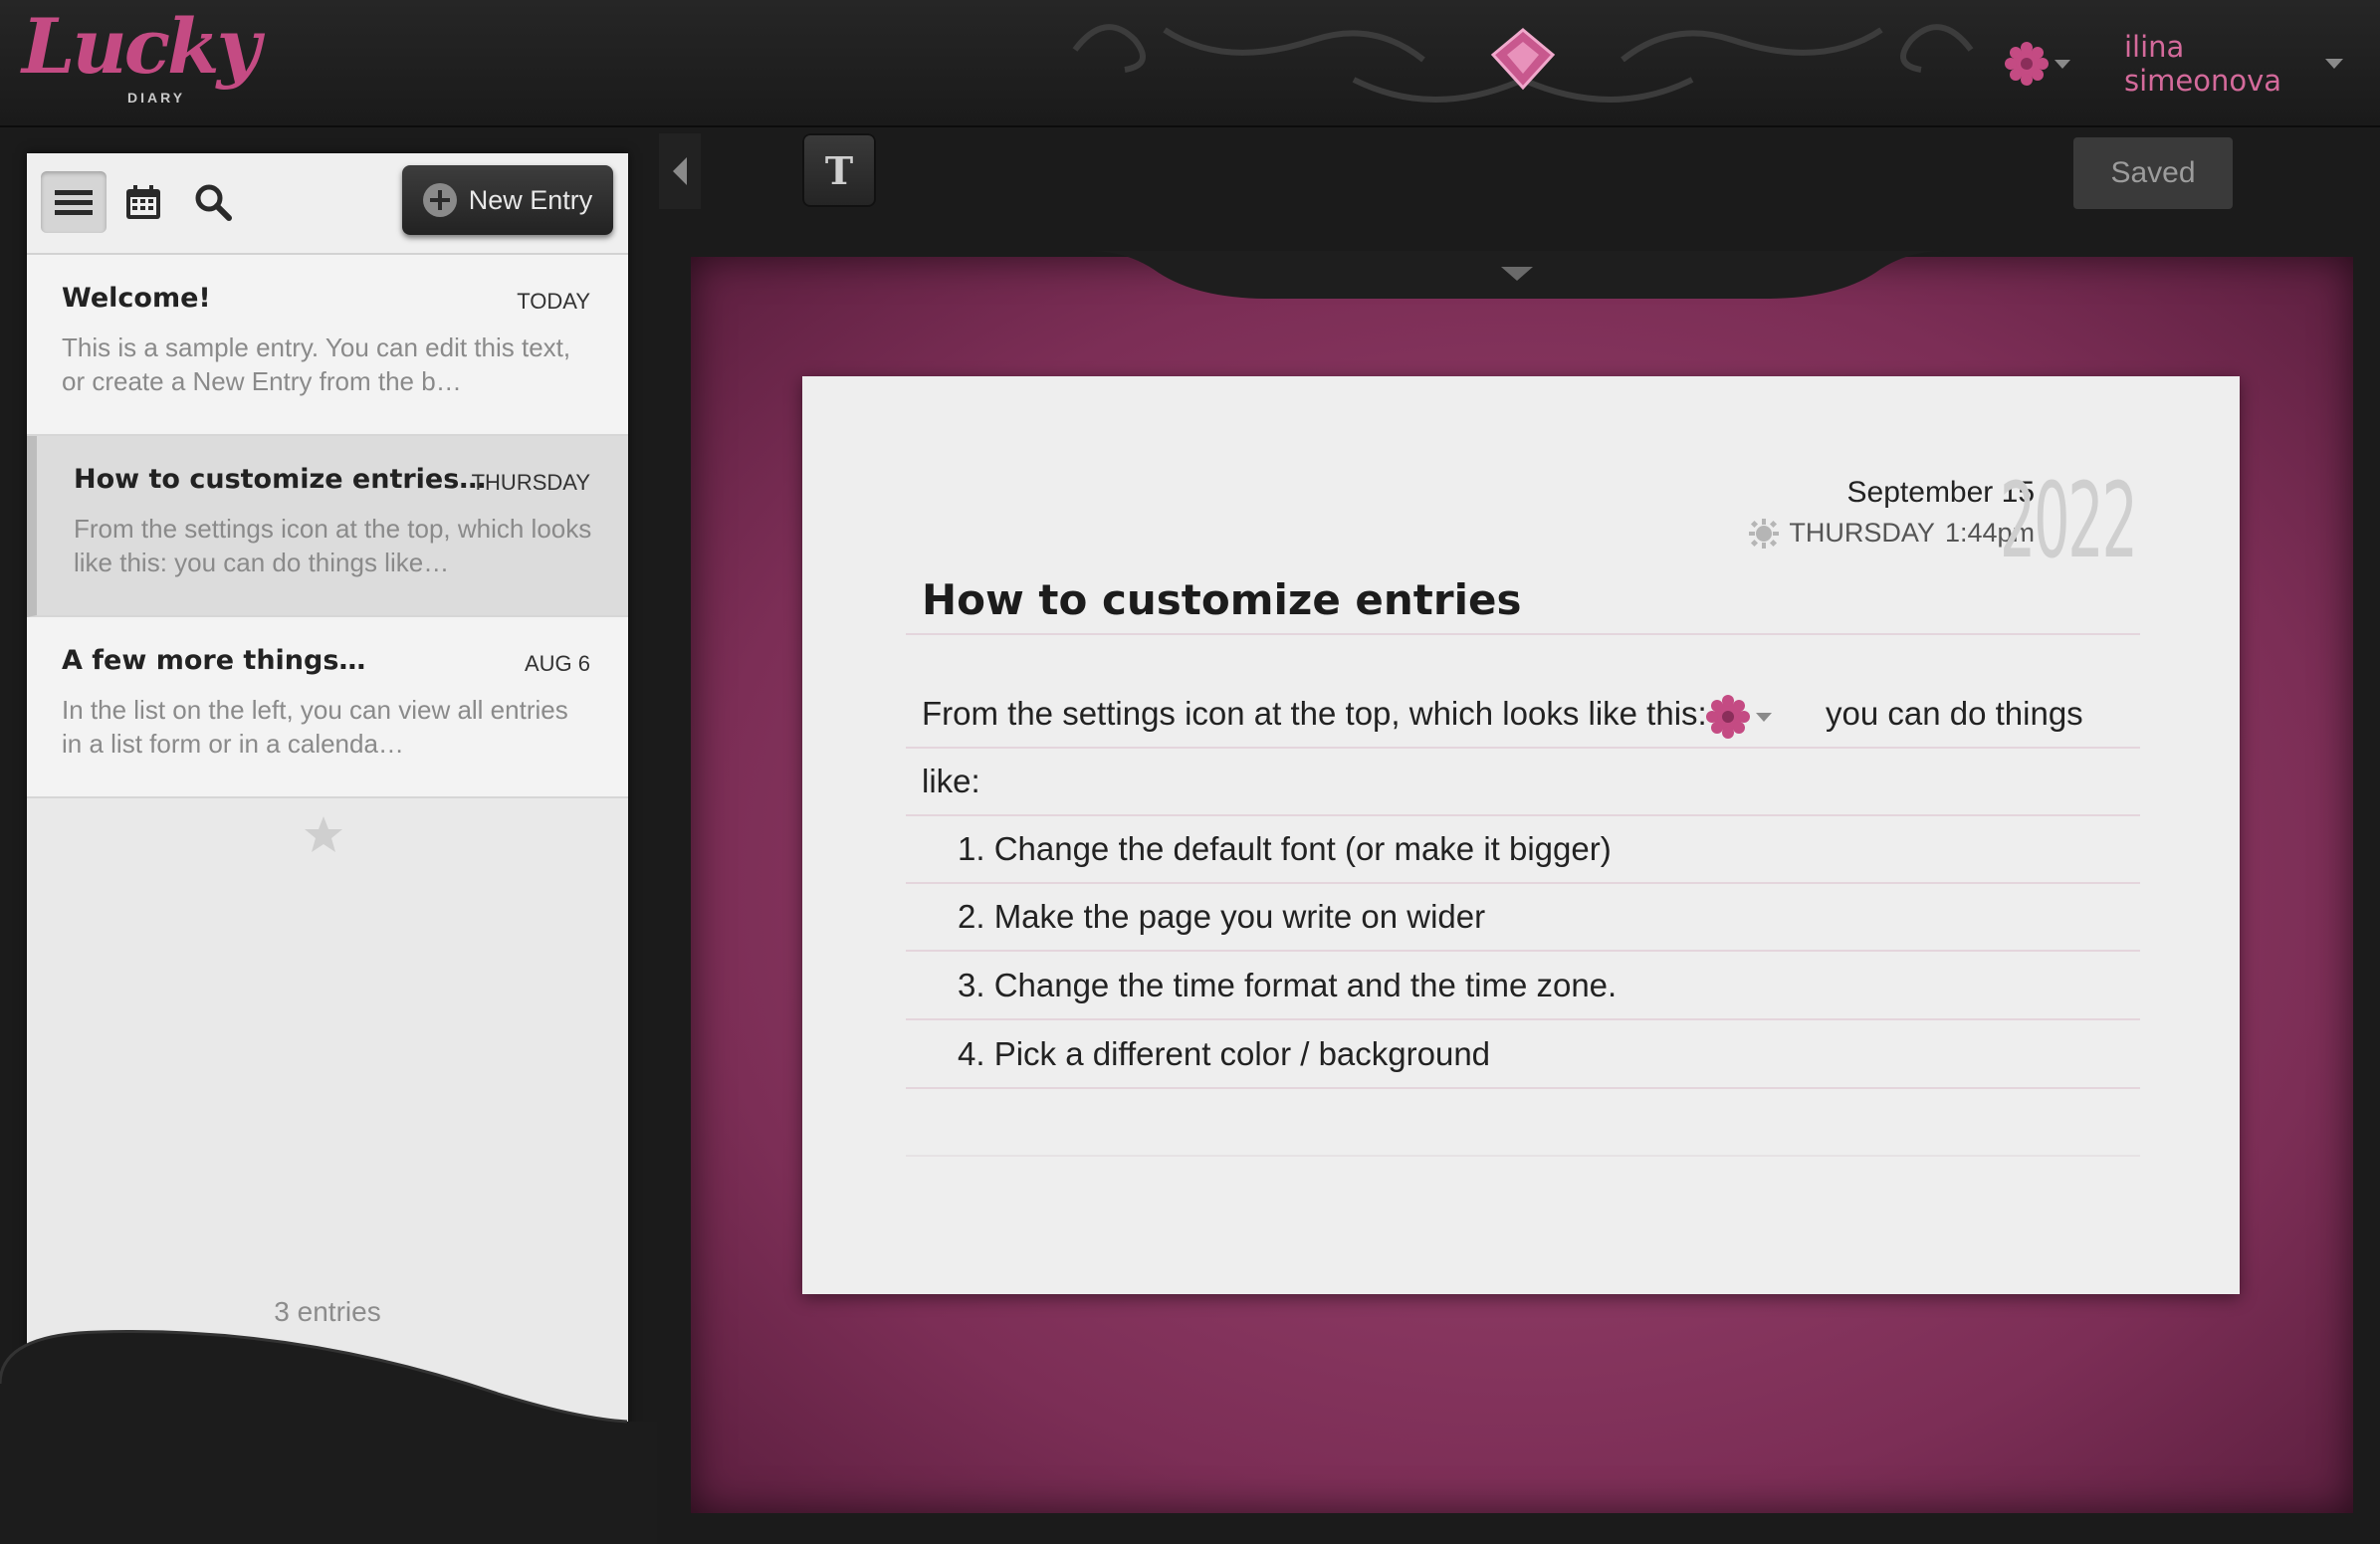  What do you see at coordinates (2203, 64) in the screenshot?
I see `user-name: ilina simeonova` at bounding box center [2203, 64].